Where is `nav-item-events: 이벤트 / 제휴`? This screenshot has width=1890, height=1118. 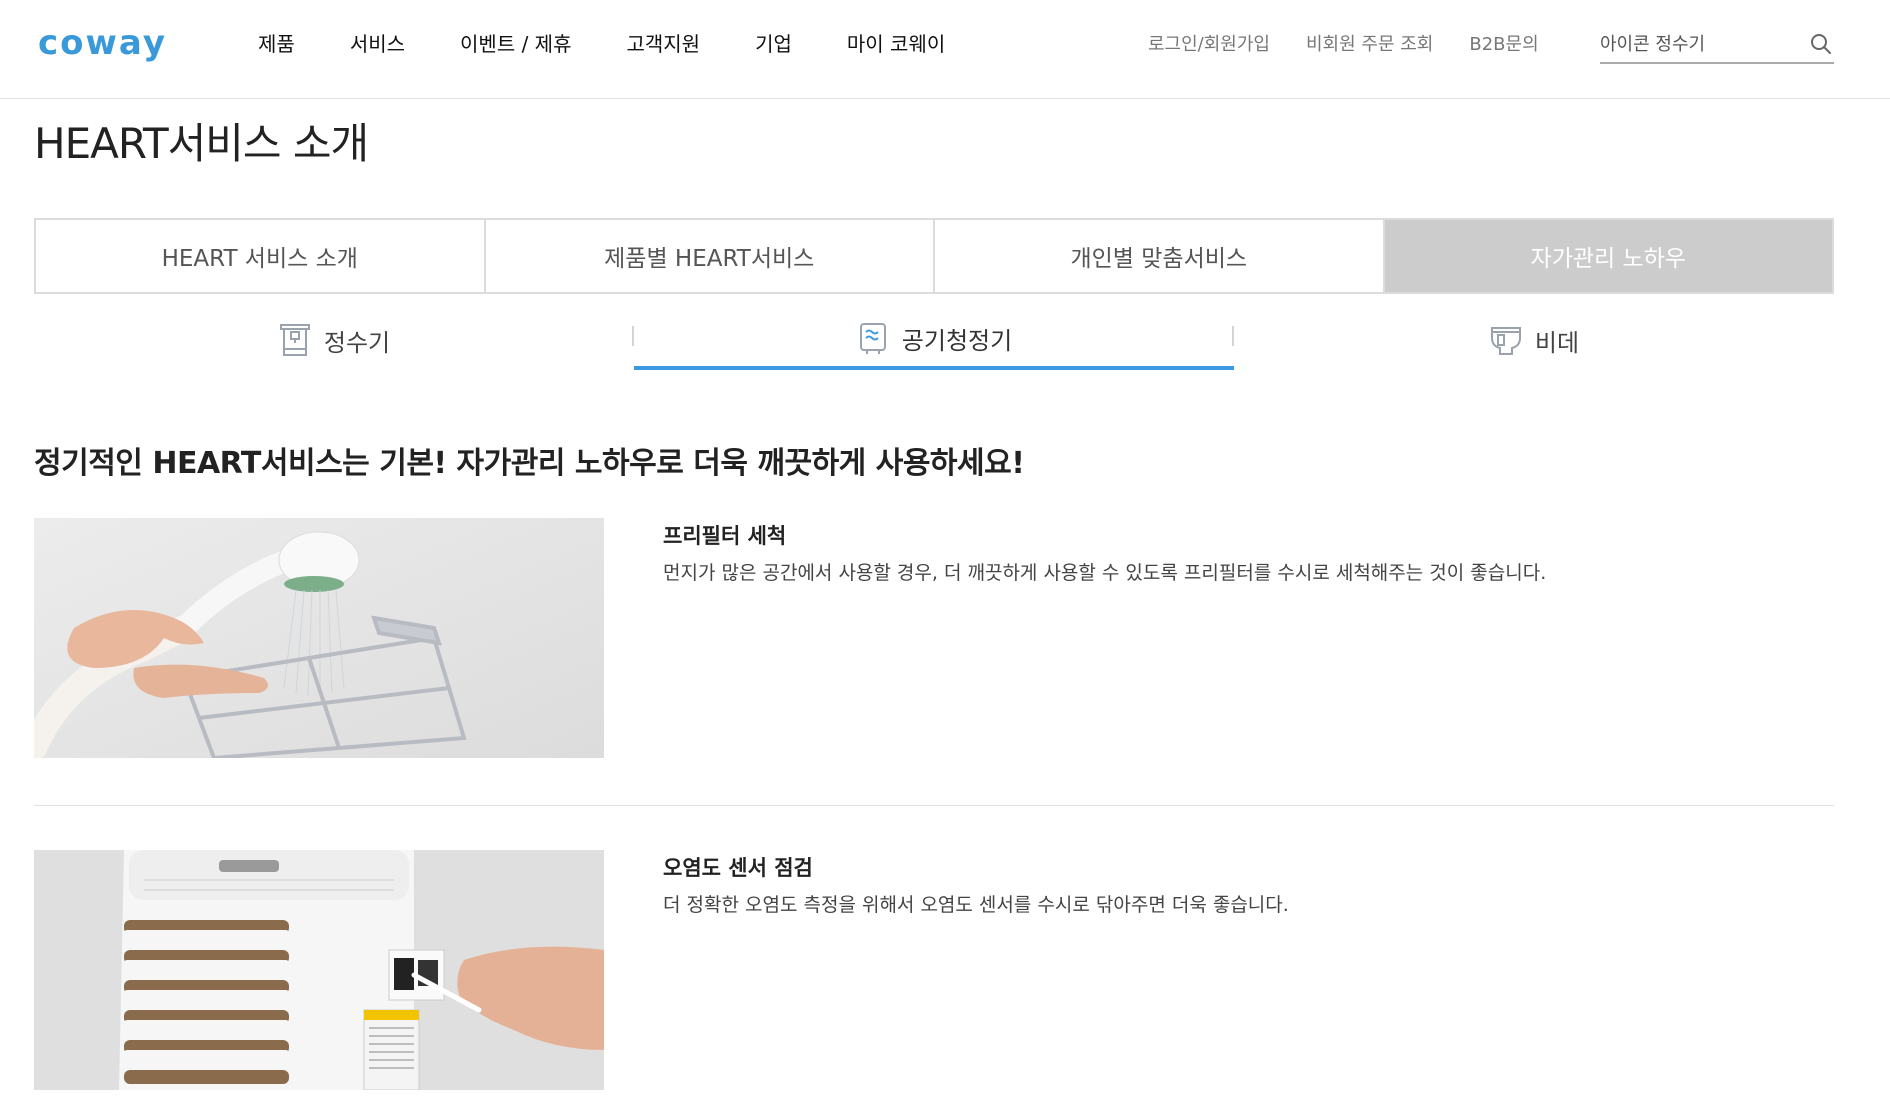 nav-item-events: 이벤트 / 제휴 is located at coordinates (515, 44).